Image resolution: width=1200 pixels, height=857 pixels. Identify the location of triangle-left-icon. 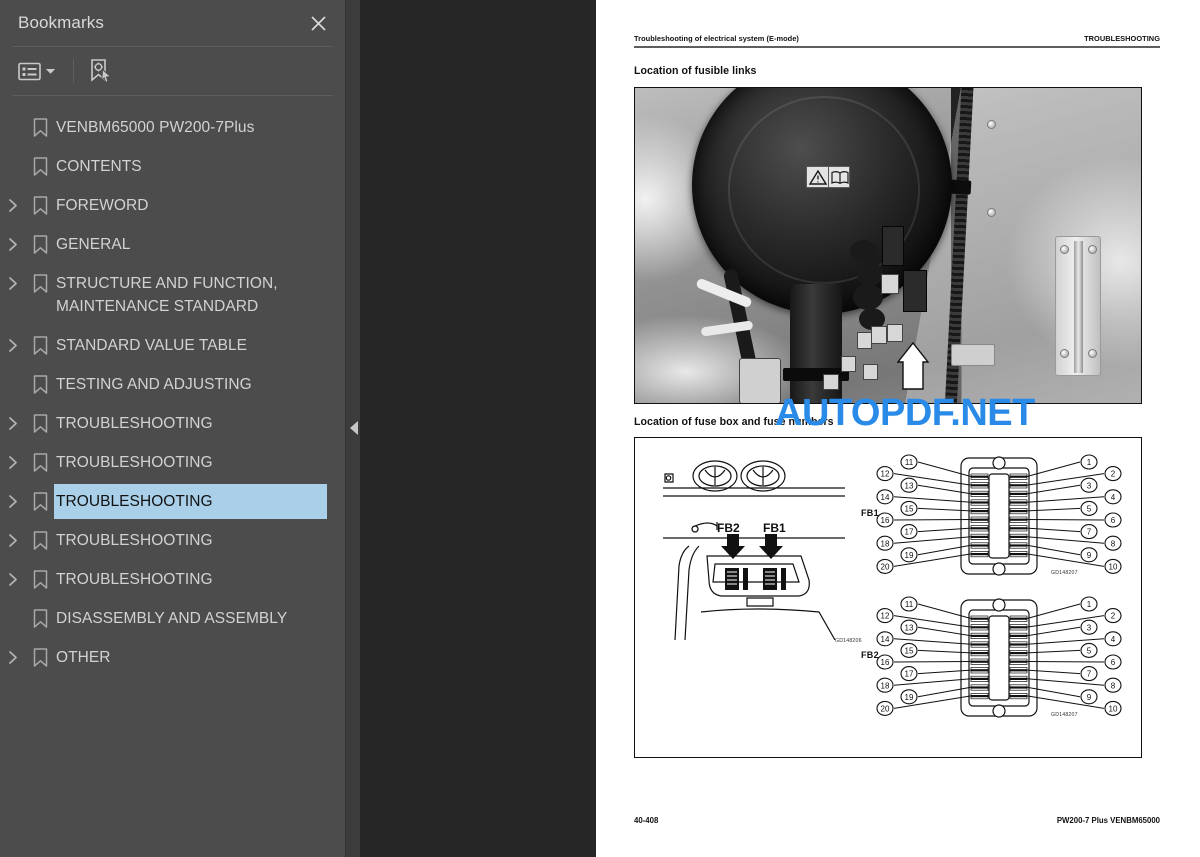
(354, 428).